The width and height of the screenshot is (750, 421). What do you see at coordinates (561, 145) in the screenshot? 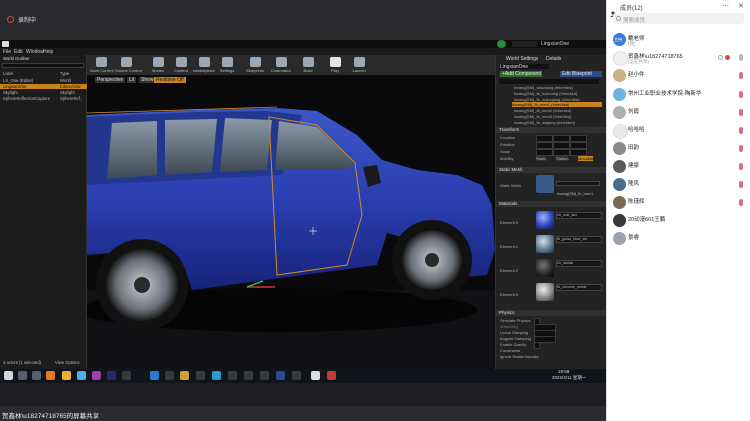
I see `rotation-y-field` at bounding box center [561, 145].